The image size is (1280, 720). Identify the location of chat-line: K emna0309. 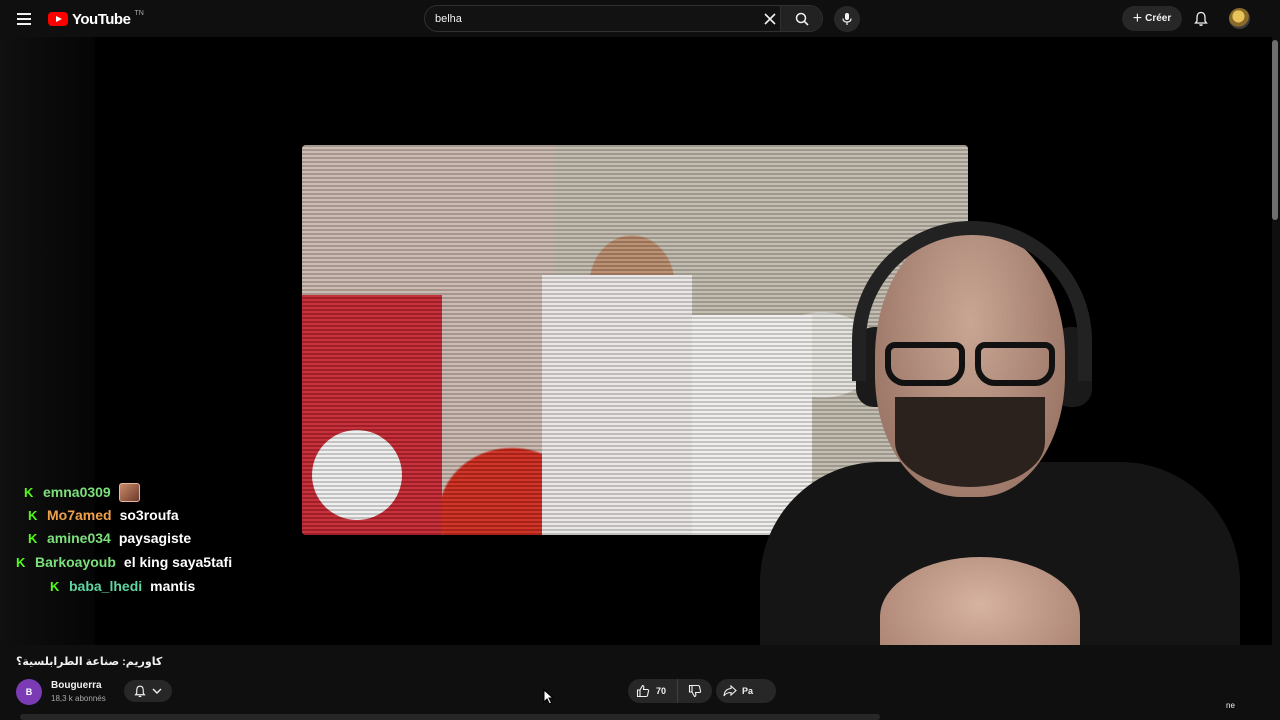
(82, 492).